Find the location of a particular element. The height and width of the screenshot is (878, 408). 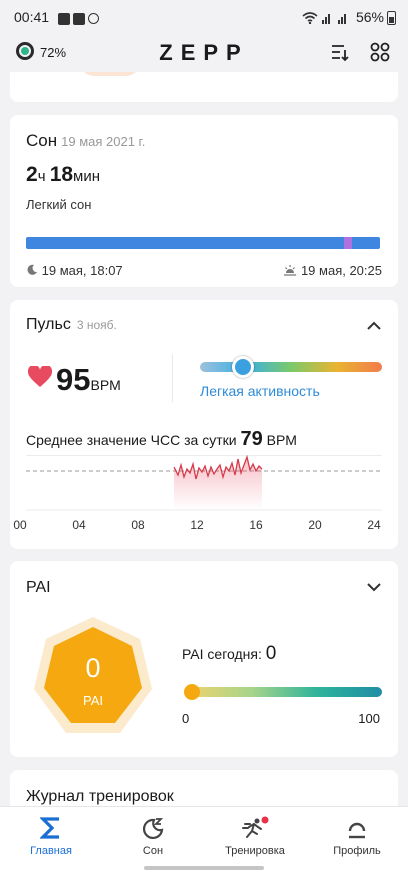

sort-icon is located at coordinates (340, 52).